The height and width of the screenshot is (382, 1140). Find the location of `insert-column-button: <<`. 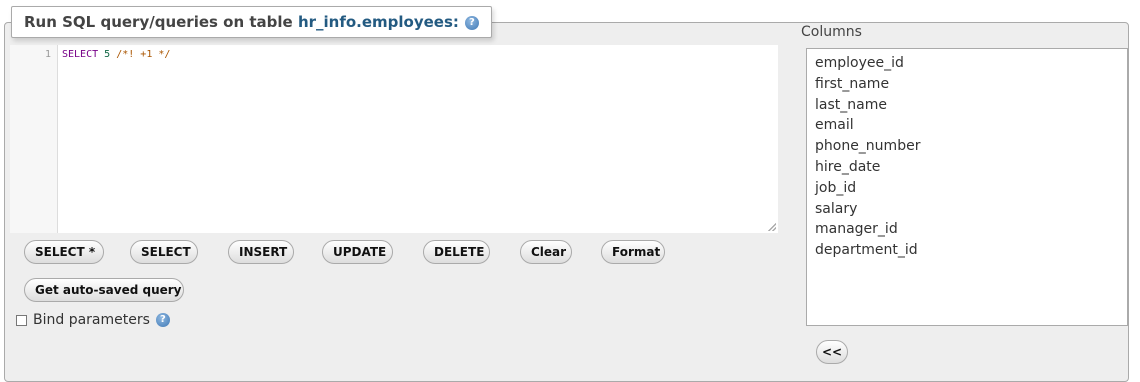

insert-column-button: << is located at coordinates (832, 352).